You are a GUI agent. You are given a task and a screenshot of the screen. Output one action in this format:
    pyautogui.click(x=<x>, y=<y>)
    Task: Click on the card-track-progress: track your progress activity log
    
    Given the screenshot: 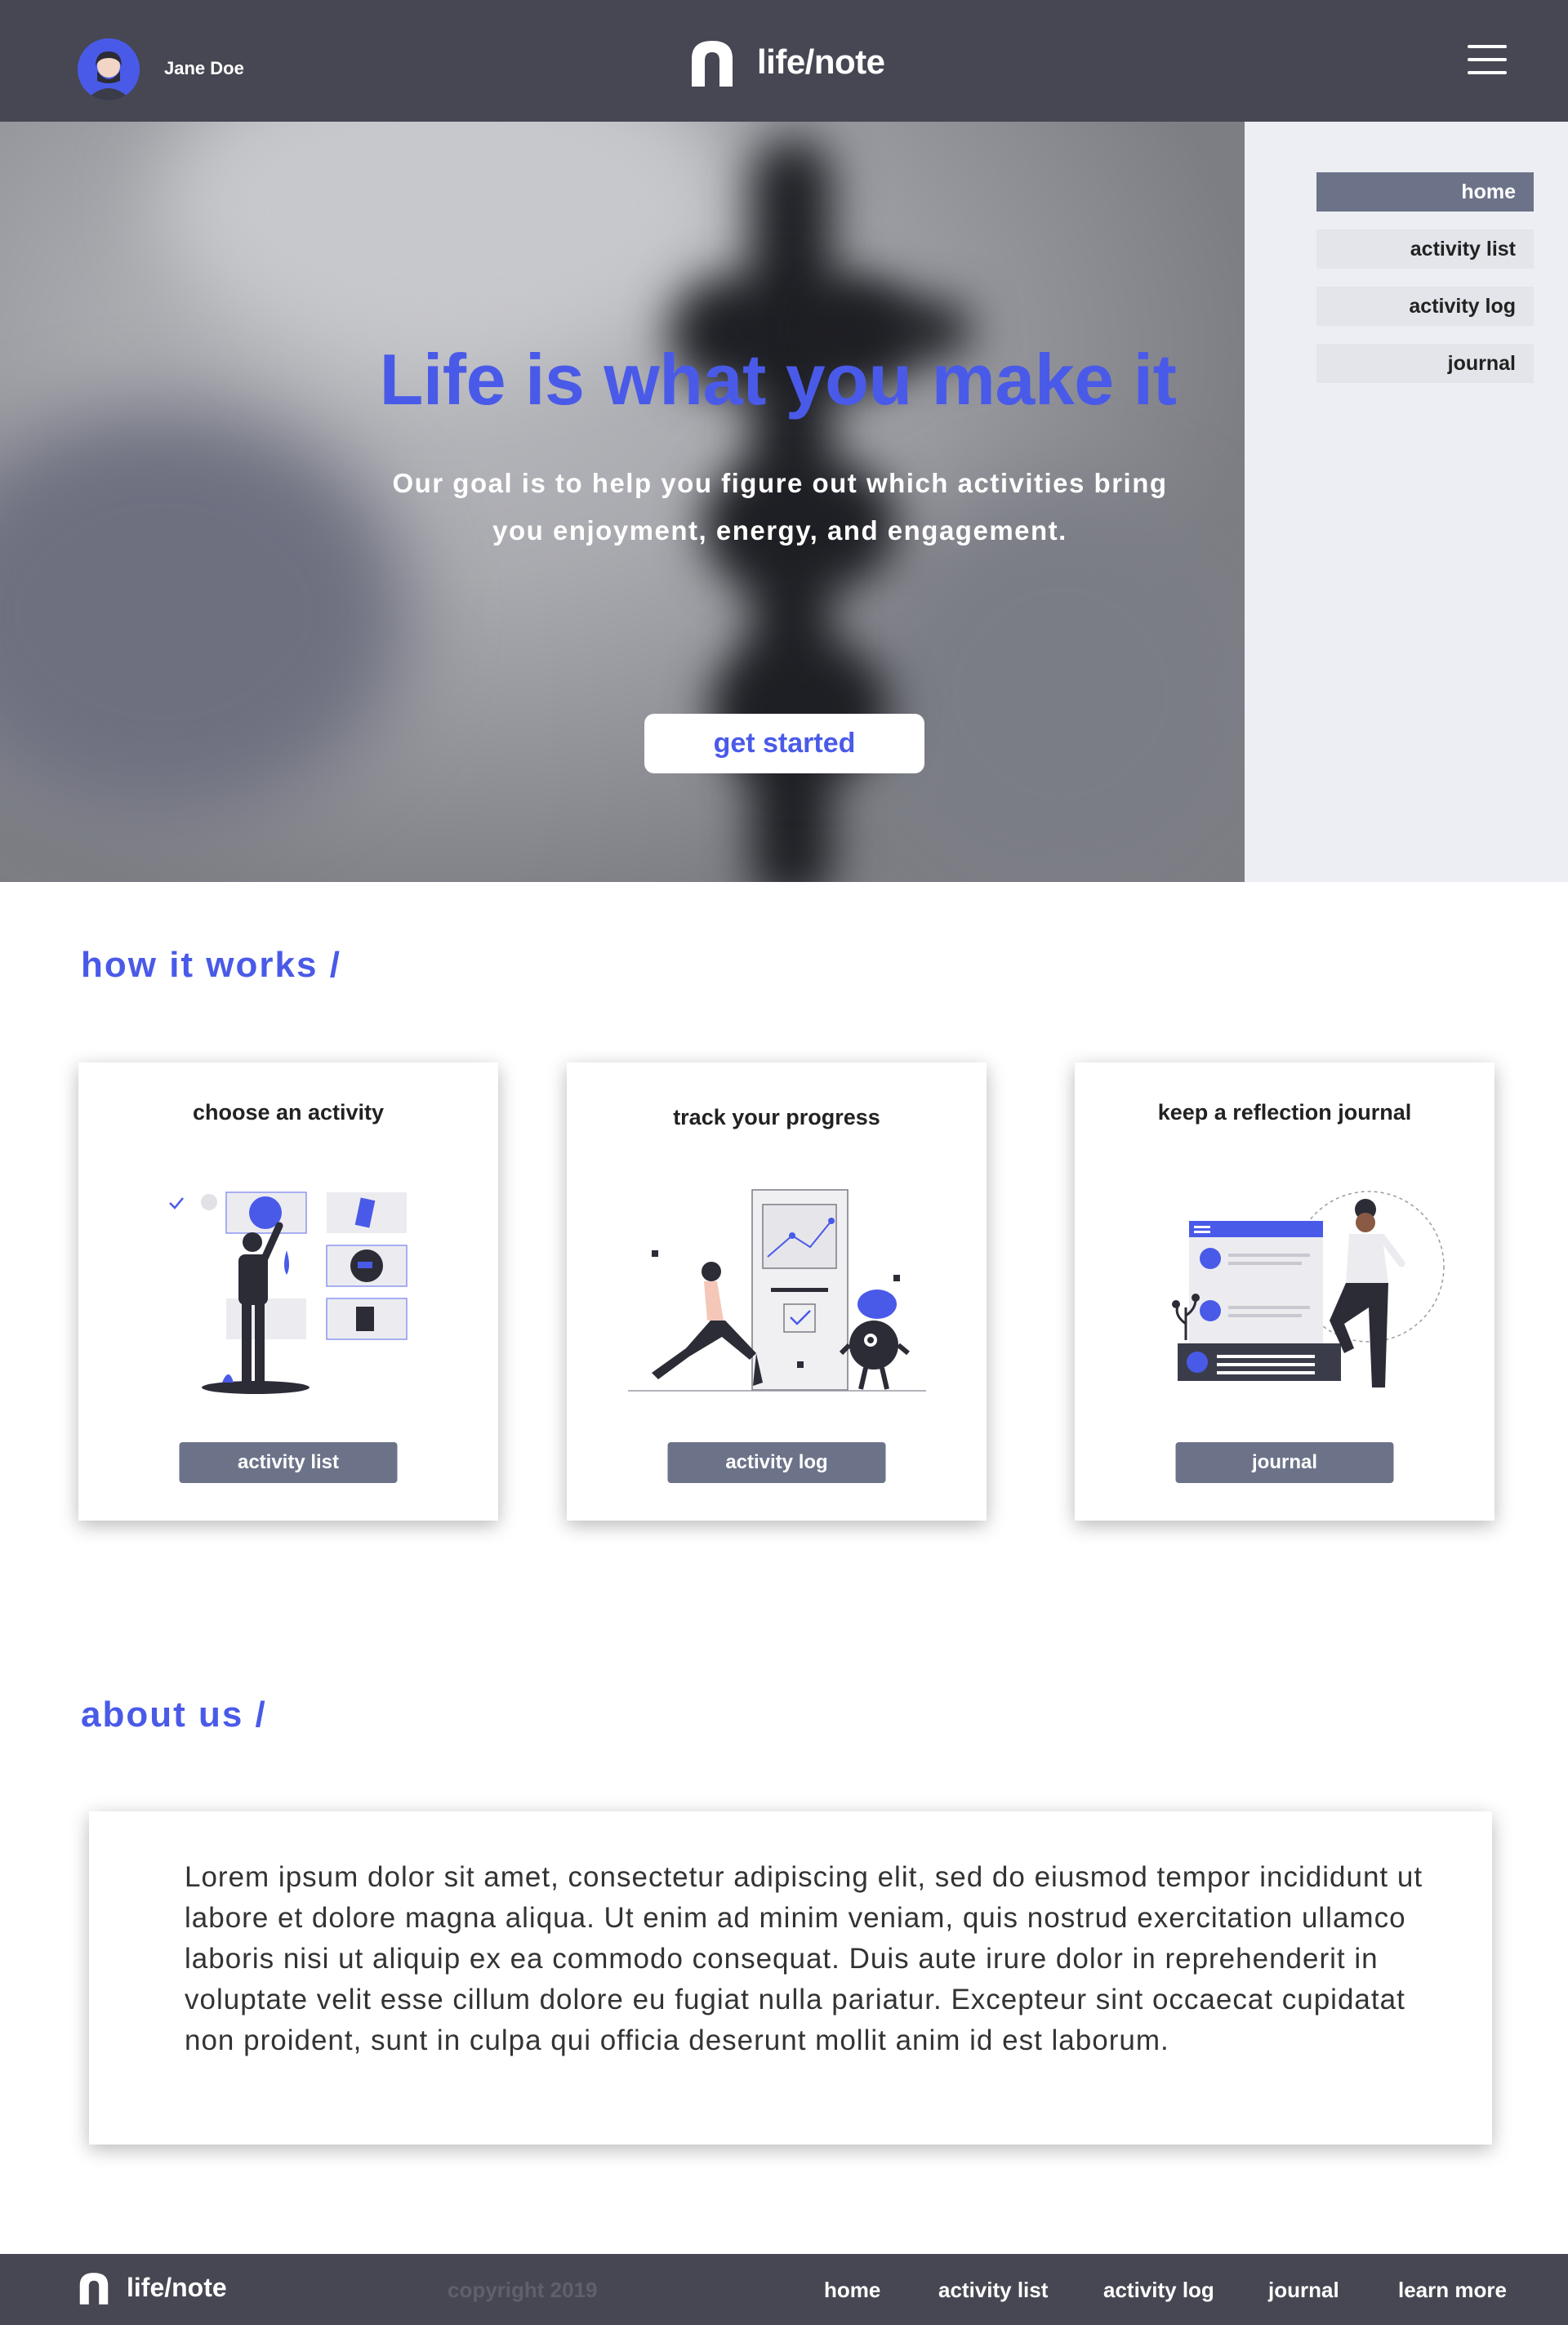 What is the action you would take?
    pyautogui.click(x=777, y=1291)
    